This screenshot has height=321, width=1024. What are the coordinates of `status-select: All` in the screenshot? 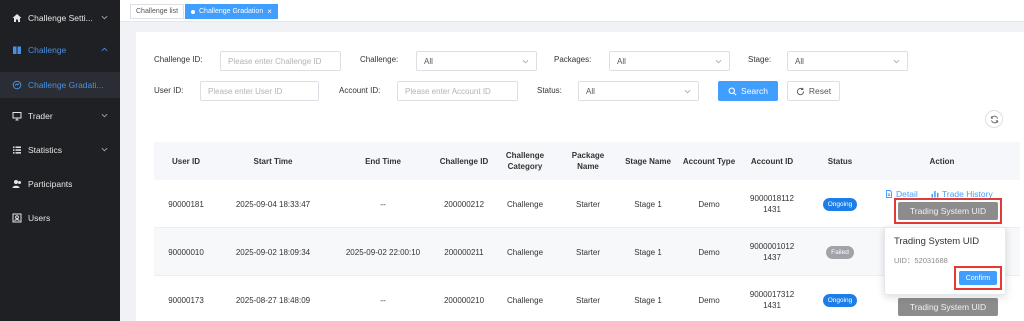 It's located at (638, 91).